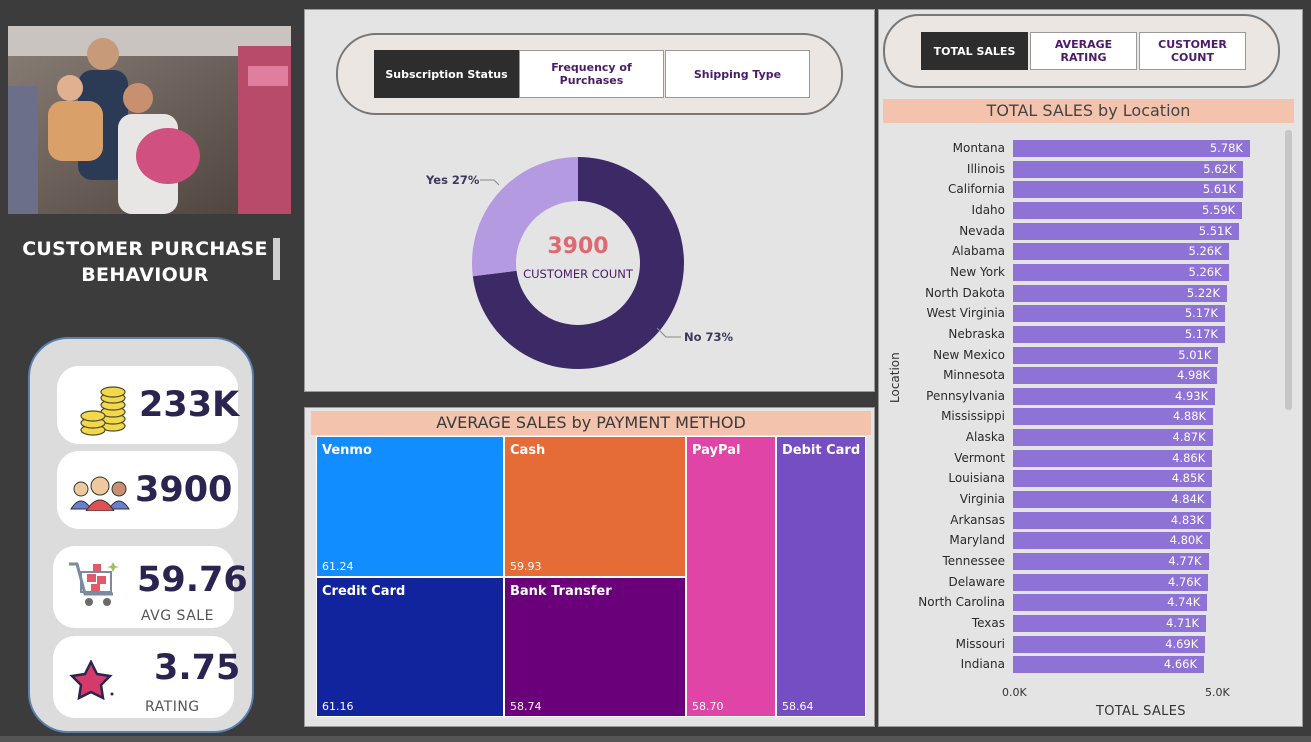  What do you see at coordinates (985, 168) in the screenshot?
I see `bar-label: Illinois` at bounding box center [985, 168].